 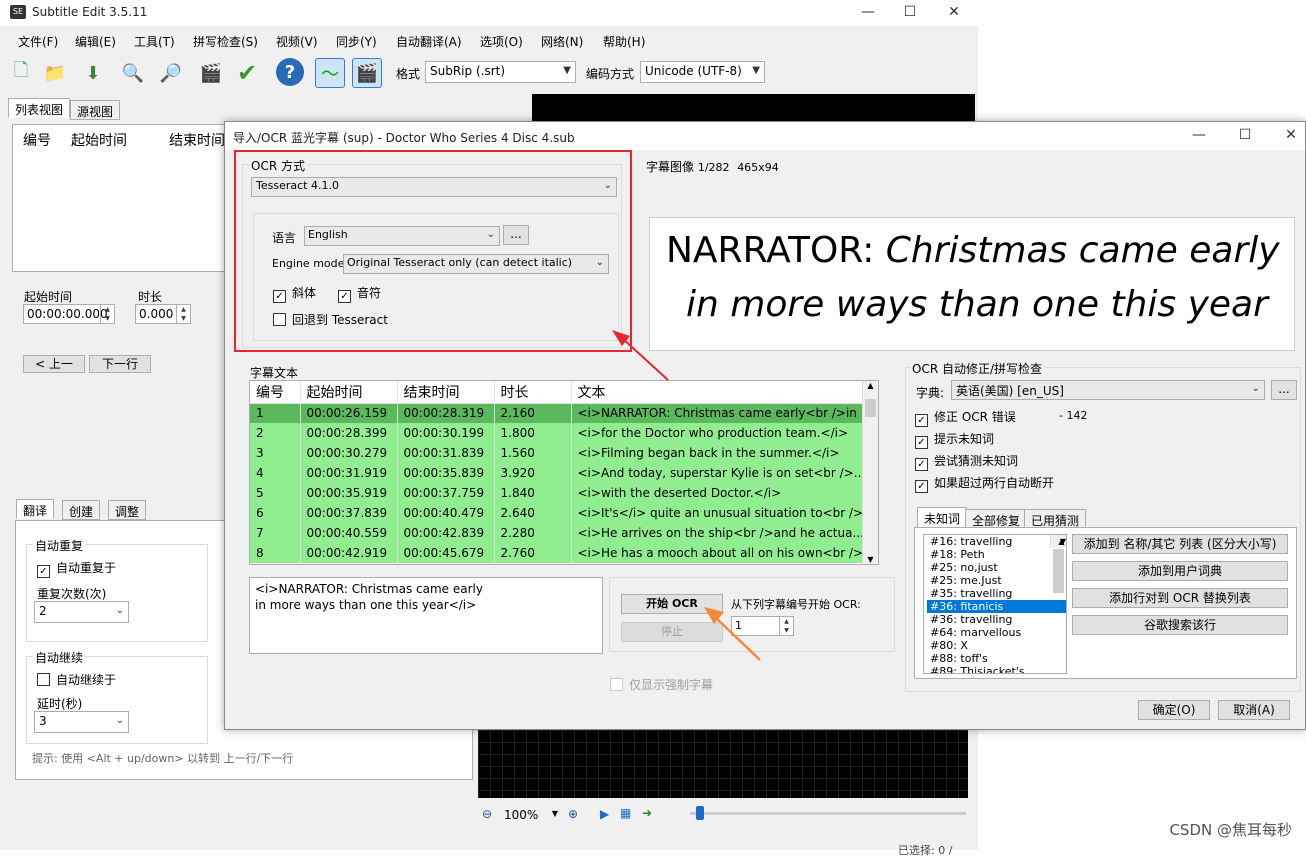 What do you see at coordinates (645, 359) in the screenshot?
I see `red-arrow-line` at bounding box center [645, 359].